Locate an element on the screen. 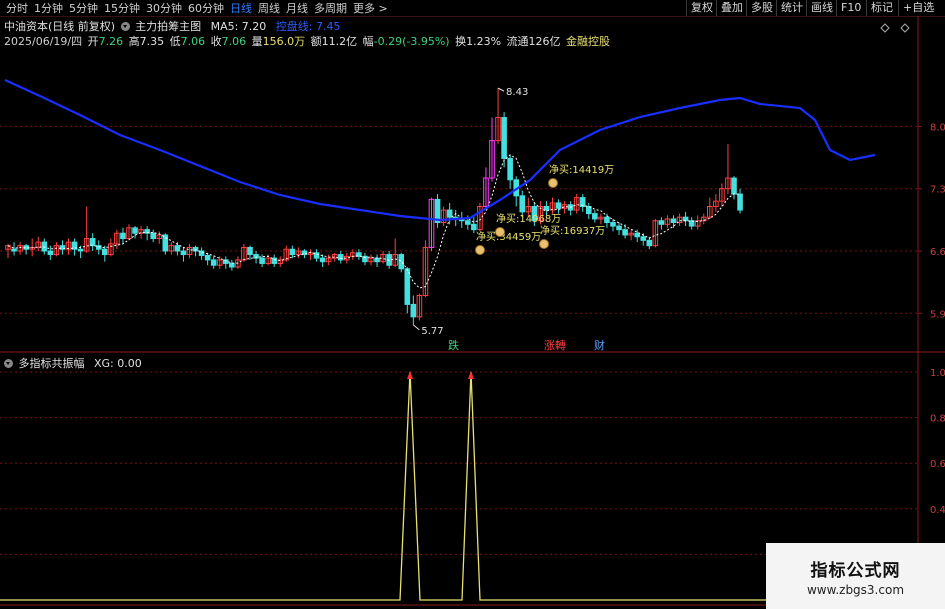  sub-axis-label: 0.4 is located at coordinates (937, 510).